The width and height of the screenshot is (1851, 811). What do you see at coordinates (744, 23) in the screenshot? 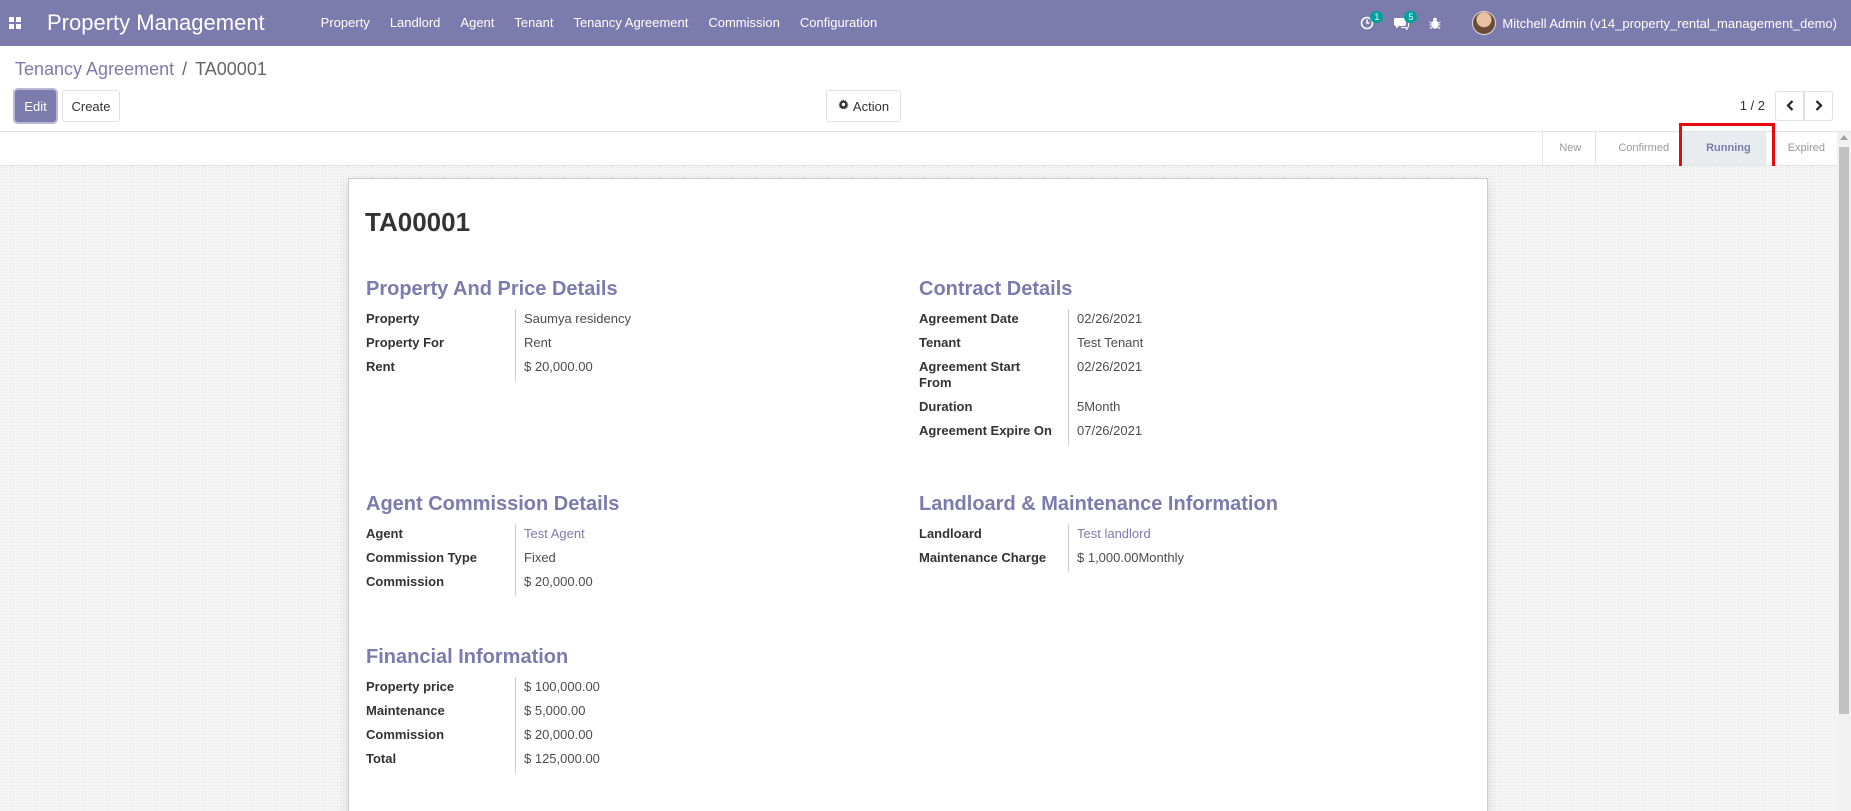
I see `menu-item-commission: Commission` at bounding box center [744, 23].